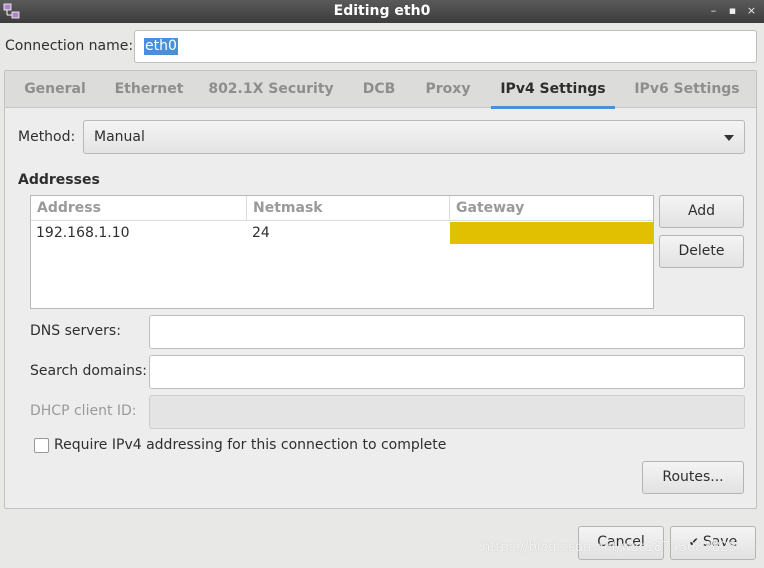 This screenshot has height=568, width=764. I want to click on dns-servers-input, so click(447, 332).